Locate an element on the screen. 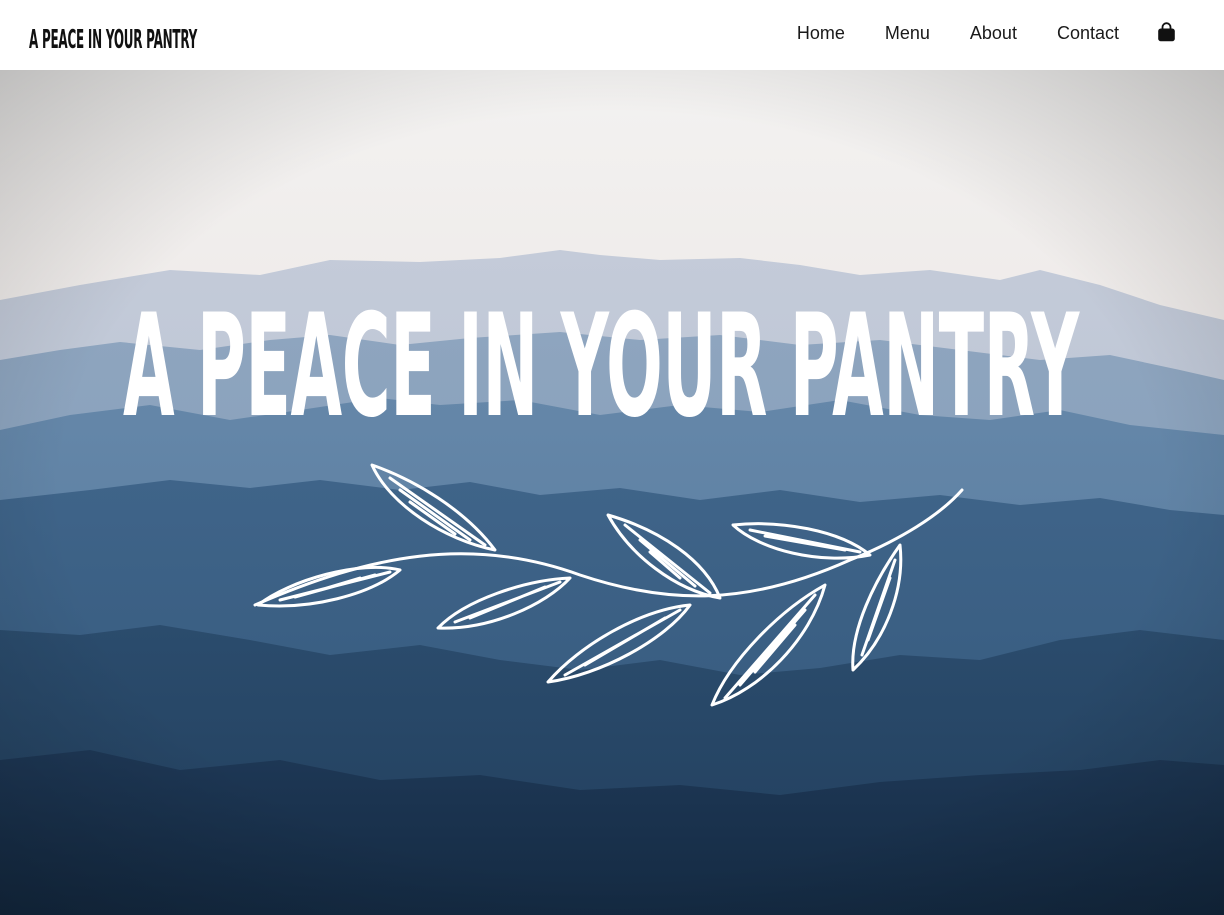 The image size is (1224, 915). nav-menu: Menu is located at coordinates (907, 33).